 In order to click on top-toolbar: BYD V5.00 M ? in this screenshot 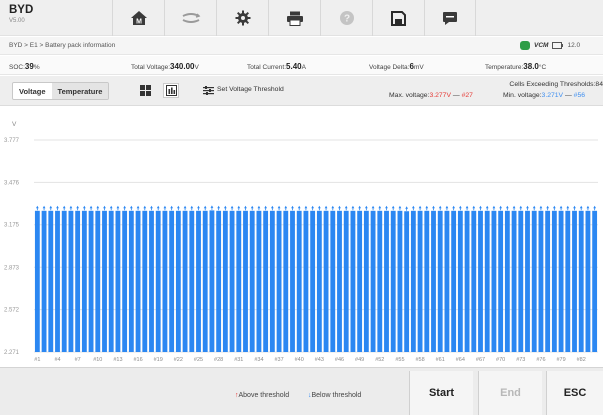, I will do `click(301, 18)`.